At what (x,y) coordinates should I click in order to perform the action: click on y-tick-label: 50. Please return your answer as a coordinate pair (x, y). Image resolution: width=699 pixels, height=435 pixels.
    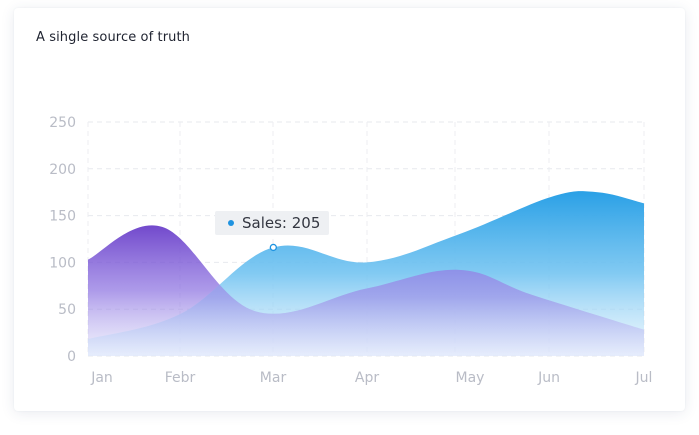
    Looking at the image, I should click on (67, 310).